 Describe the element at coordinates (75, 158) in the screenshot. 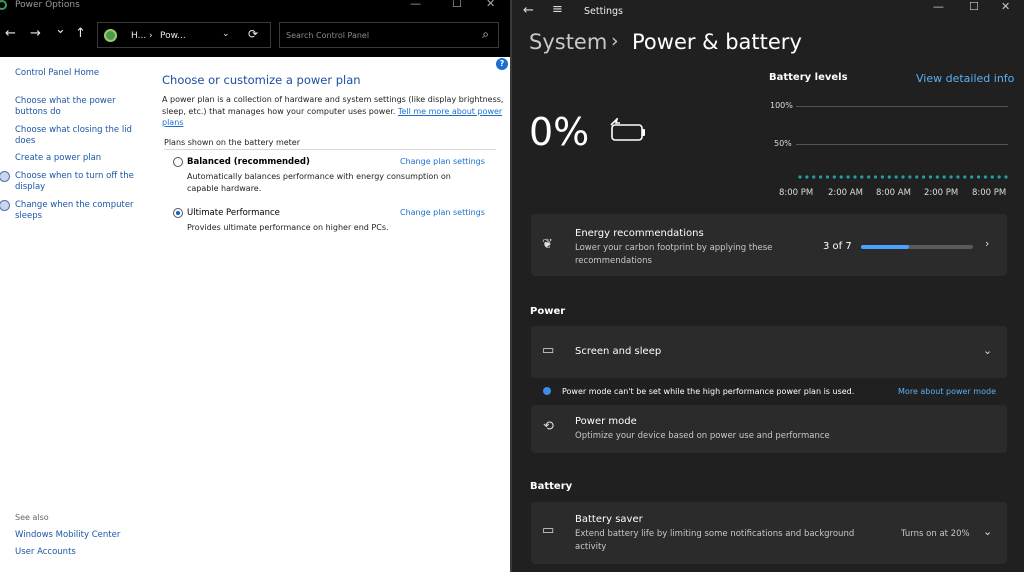

I see `sidebar-item-create-plan: Create a power plan` at that location.